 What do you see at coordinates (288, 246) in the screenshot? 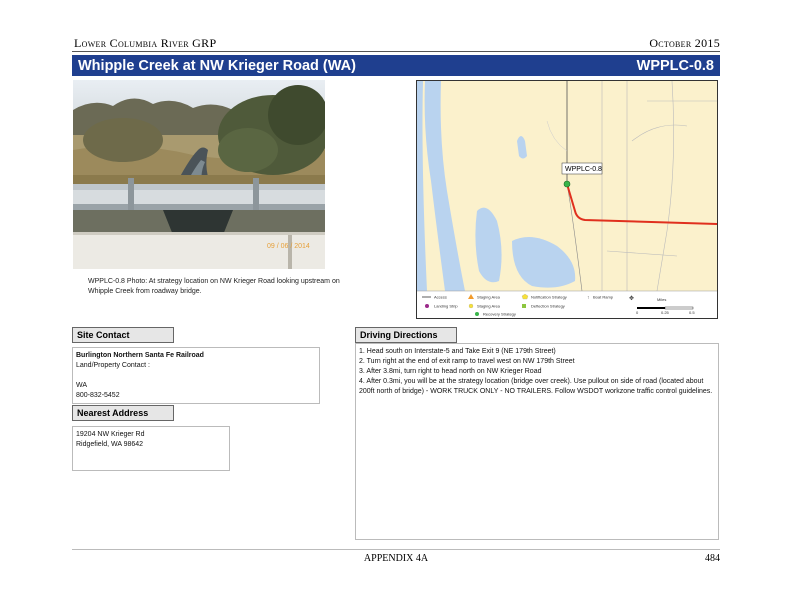
I see `svg-text: 09 / 06 / 2014` at bounding box center [288, 246].